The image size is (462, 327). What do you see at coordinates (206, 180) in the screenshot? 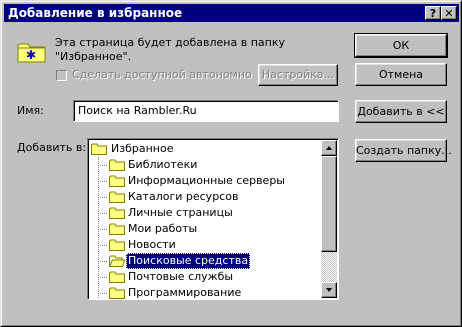
I see `tree-item-label: Информационные серверы` at bounding box center [206, 180].